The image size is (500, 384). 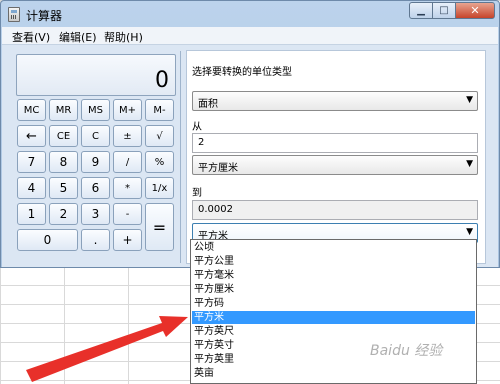 I want to click on watermark: Baidu 经验, so click(x=406, y=351).